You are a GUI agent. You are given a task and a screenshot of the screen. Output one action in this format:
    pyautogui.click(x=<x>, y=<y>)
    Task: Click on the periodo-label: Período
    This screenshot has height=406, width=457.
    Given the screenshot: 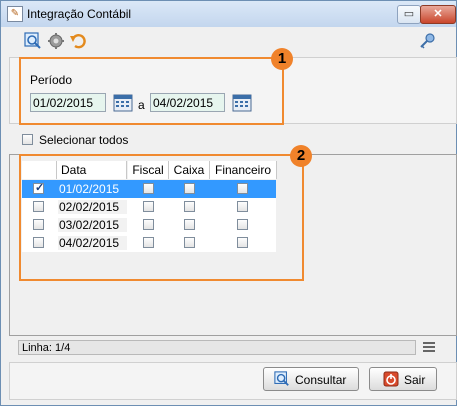 What is the action you would take?
    pyautogui.click(x=51, y=80)
    